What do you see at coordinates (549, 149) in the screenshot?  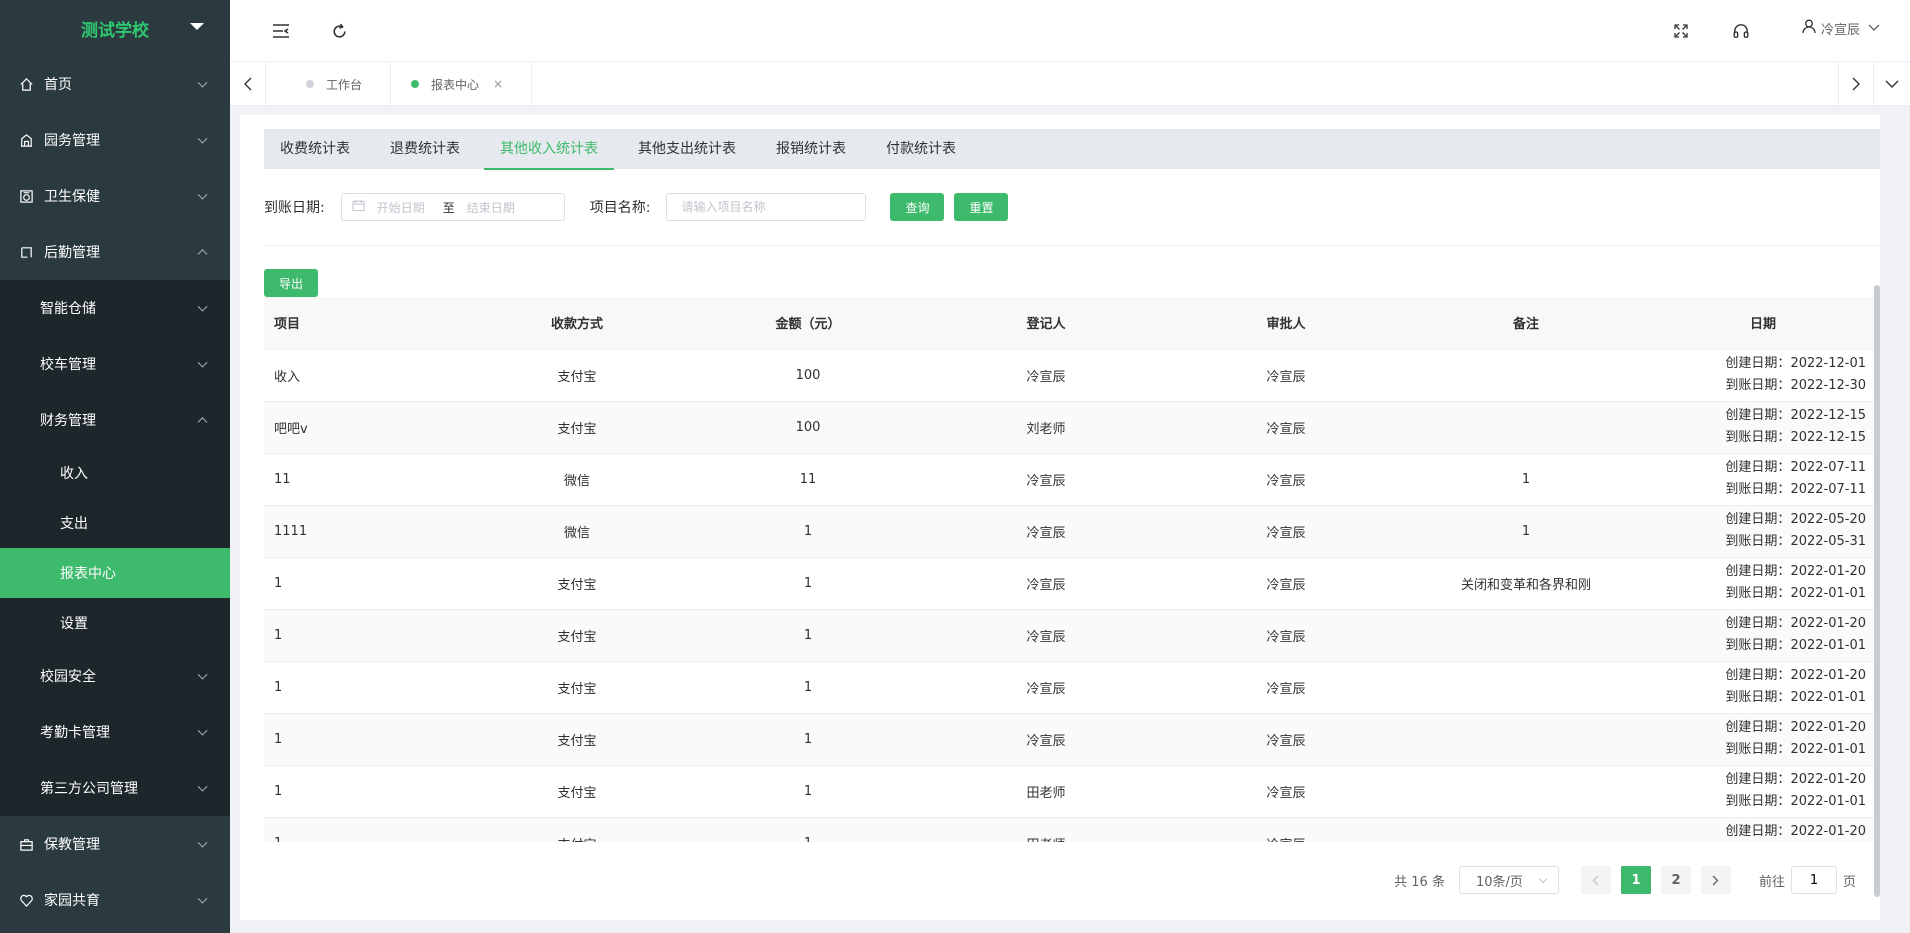 I see `tab-other-income-stats: 其他收入统计表` at bounding box center [549, 149].